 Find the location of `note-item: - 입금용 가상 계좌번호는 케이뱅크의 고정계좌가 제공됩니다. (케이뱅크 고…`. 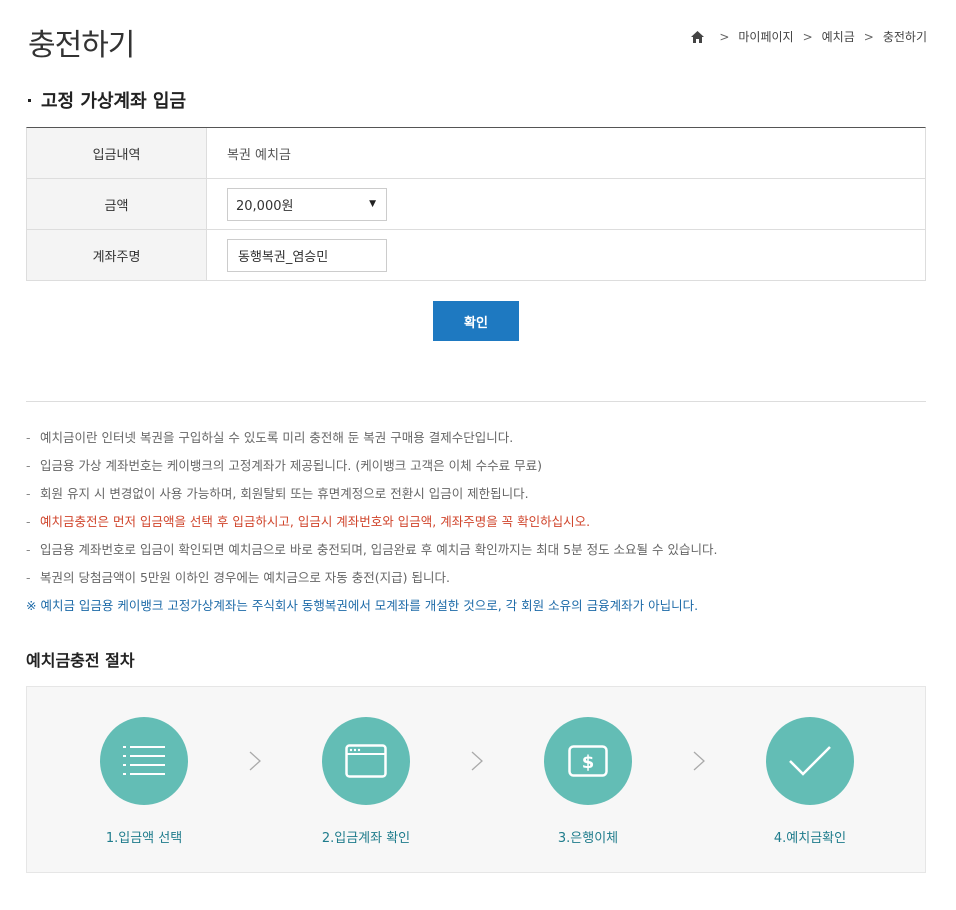

note-item: - 입금용 가상 계좌번호는 케이뱅크의 고정계좌가 제공됩니다. (케이뱅크 고… is located at coordinates (476, 470).